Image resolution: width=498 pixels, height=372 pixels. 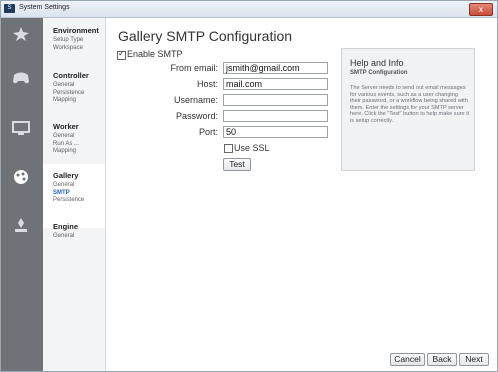 I want to click on help-subtitle: SMTP Configuration, so click(x=379, y=73).